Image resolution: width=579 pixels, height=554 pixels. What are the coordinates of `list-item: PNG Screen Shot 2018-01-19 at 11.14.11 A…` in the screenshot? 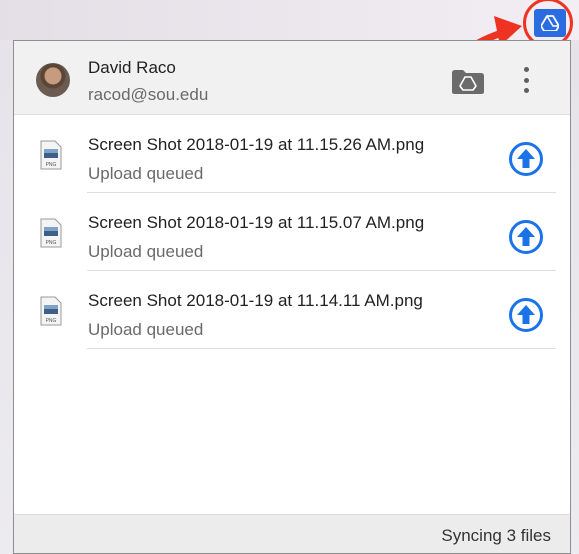 It's located at (292, 310).